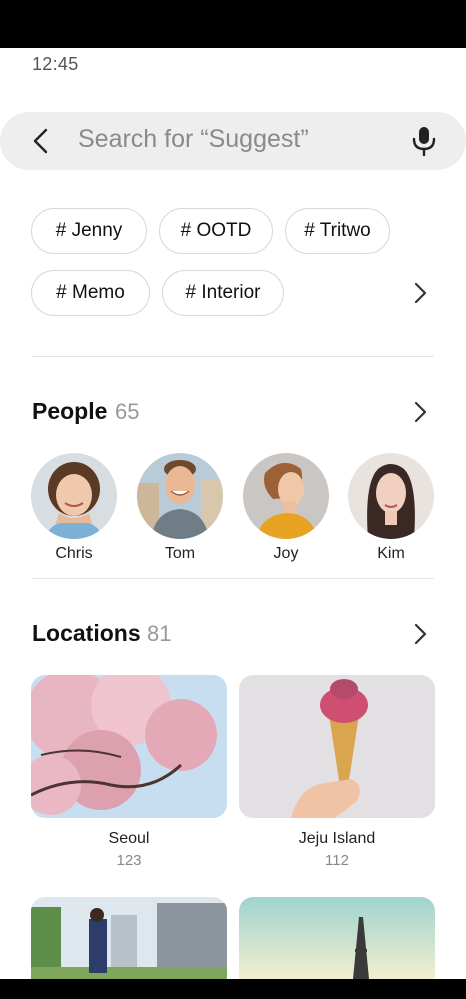 This screenshot has width=466, height=999. What do you see at coordinates (391, 553) in the screenshot?
I see `person-name: Kim` at bounding box center [391, 553].